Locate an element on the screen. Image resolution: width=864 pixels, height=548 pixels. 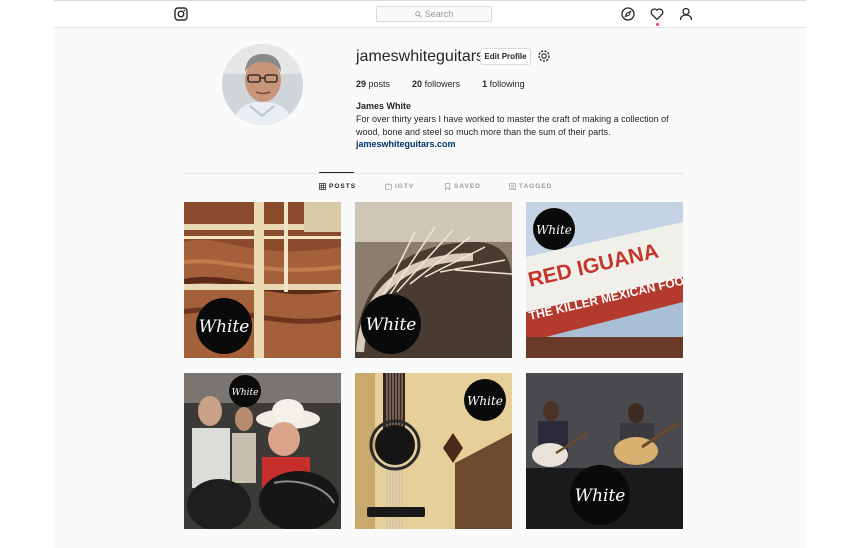
followers-stat: 20 followers is located at coordinates (436, 84).